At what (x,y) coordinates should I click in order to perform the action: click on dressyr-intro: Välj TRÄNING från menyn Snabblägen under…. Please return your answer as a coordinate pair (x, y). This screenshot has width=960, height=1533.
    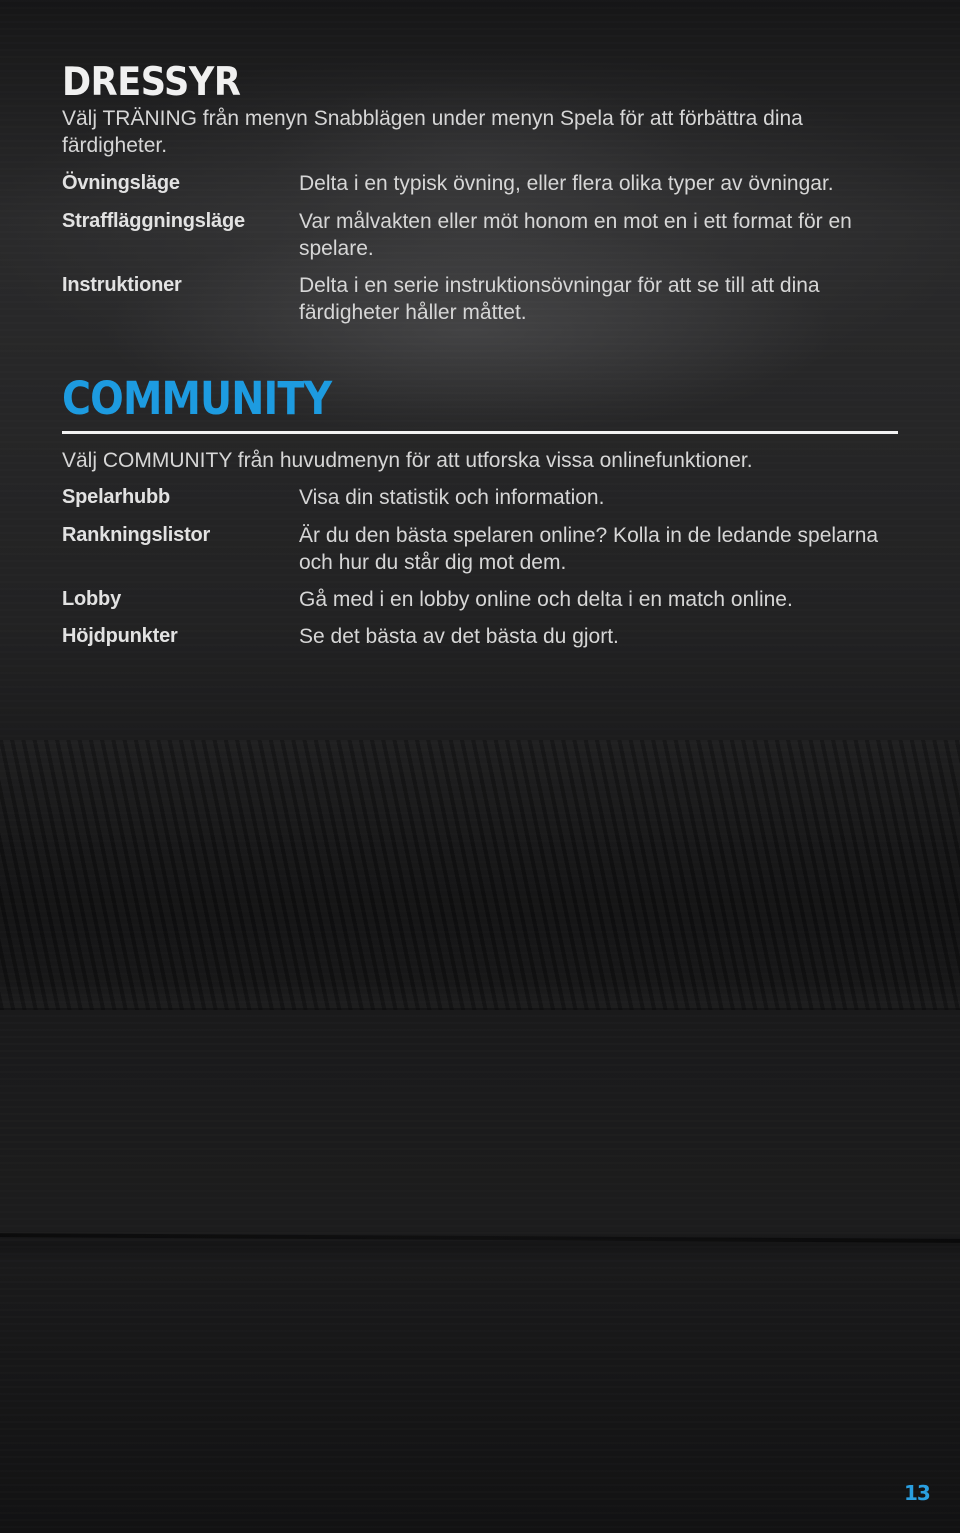
    Looking at the image, I should click on (432, 132).